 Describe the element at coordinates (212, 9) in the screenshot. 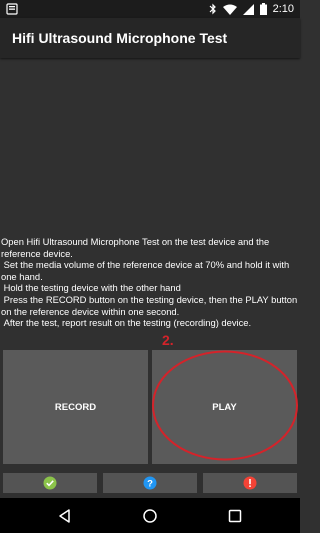

I see `bluetooth-icon` at that location.